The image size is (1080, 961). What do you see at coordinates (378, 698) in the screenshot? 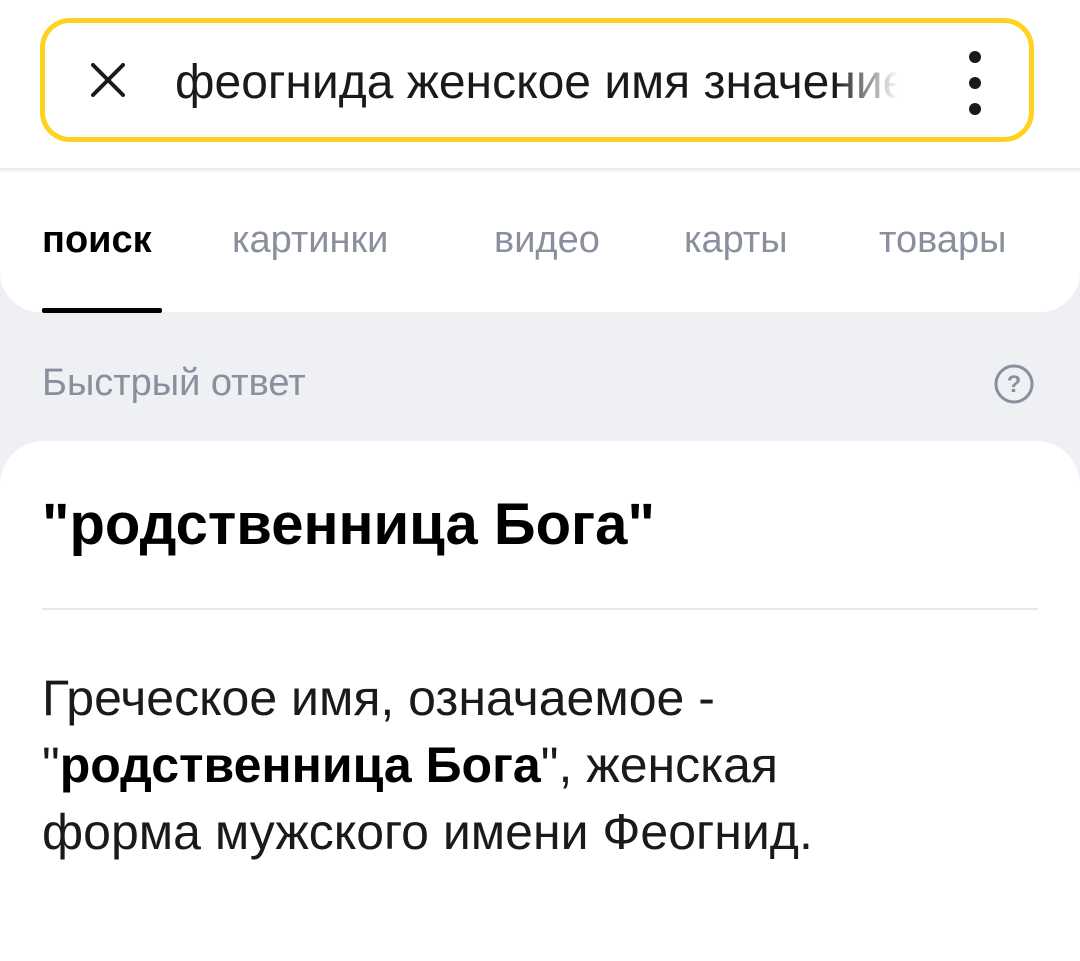
I see `answer-line-1: Греческое имя, означаемое -` at bounding box center [378, 698].